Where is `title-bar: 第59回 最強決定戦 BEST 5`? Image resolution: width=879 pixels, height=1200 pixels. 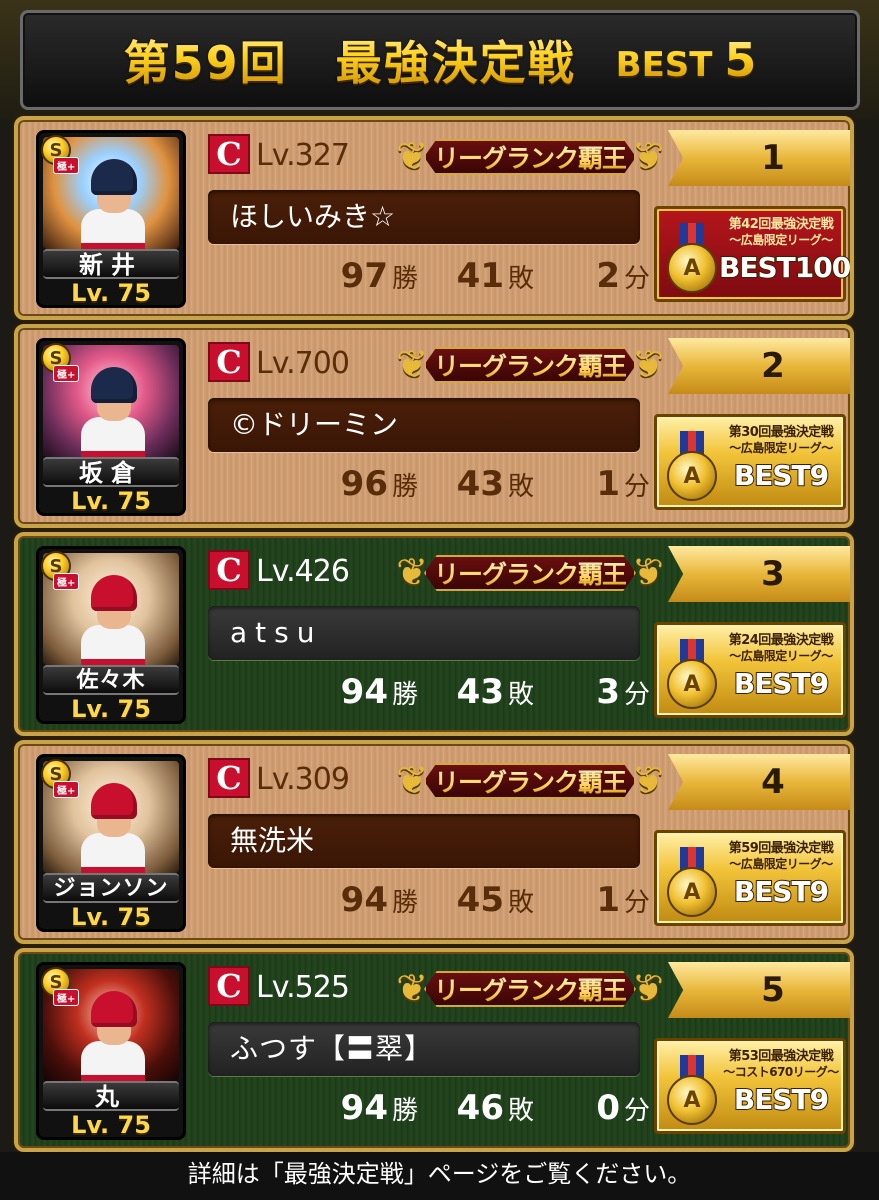
title-bar: 第59回 最強決定戦 BEST 5 is located at coordinates (440, 60).